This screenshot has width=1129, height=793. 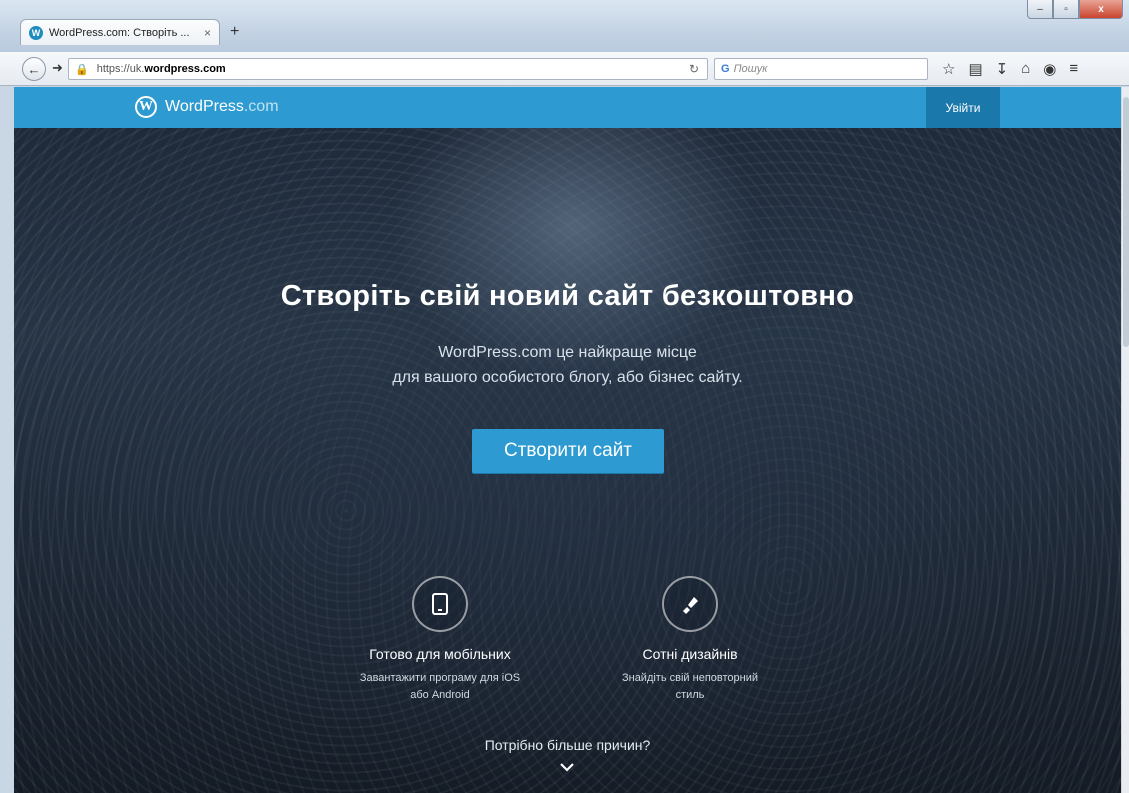 I want to click on browser-titlebar: W WordPress.com: Створіть ... × + – ▫ x, so click(x=564, y=26).